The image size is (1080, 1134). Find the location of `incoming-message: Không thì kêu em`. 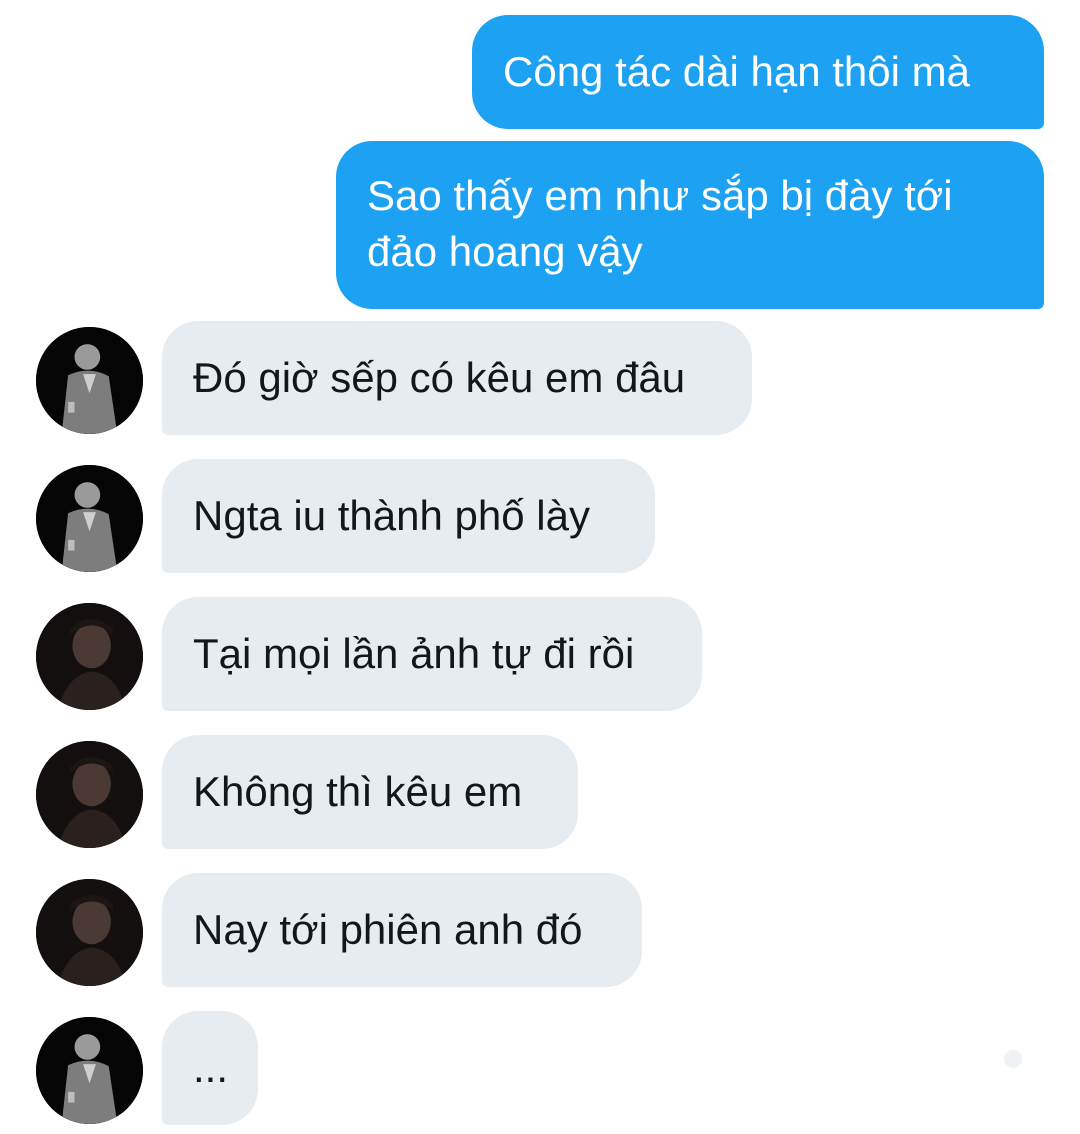

incoming-message: Không thì kêu em is located at coordinates (370, 792).